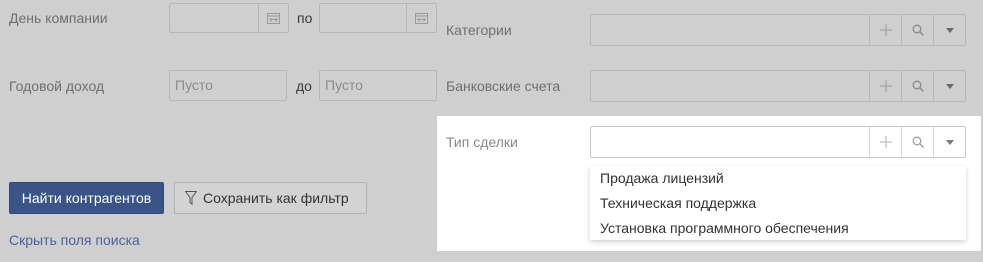 This screenshot has width=983, height=262. What do you see at coordinates (503, 86) in the screenshot?
I see `bank-accounts-label: Банковские счета` at bounding box center [503, 86].